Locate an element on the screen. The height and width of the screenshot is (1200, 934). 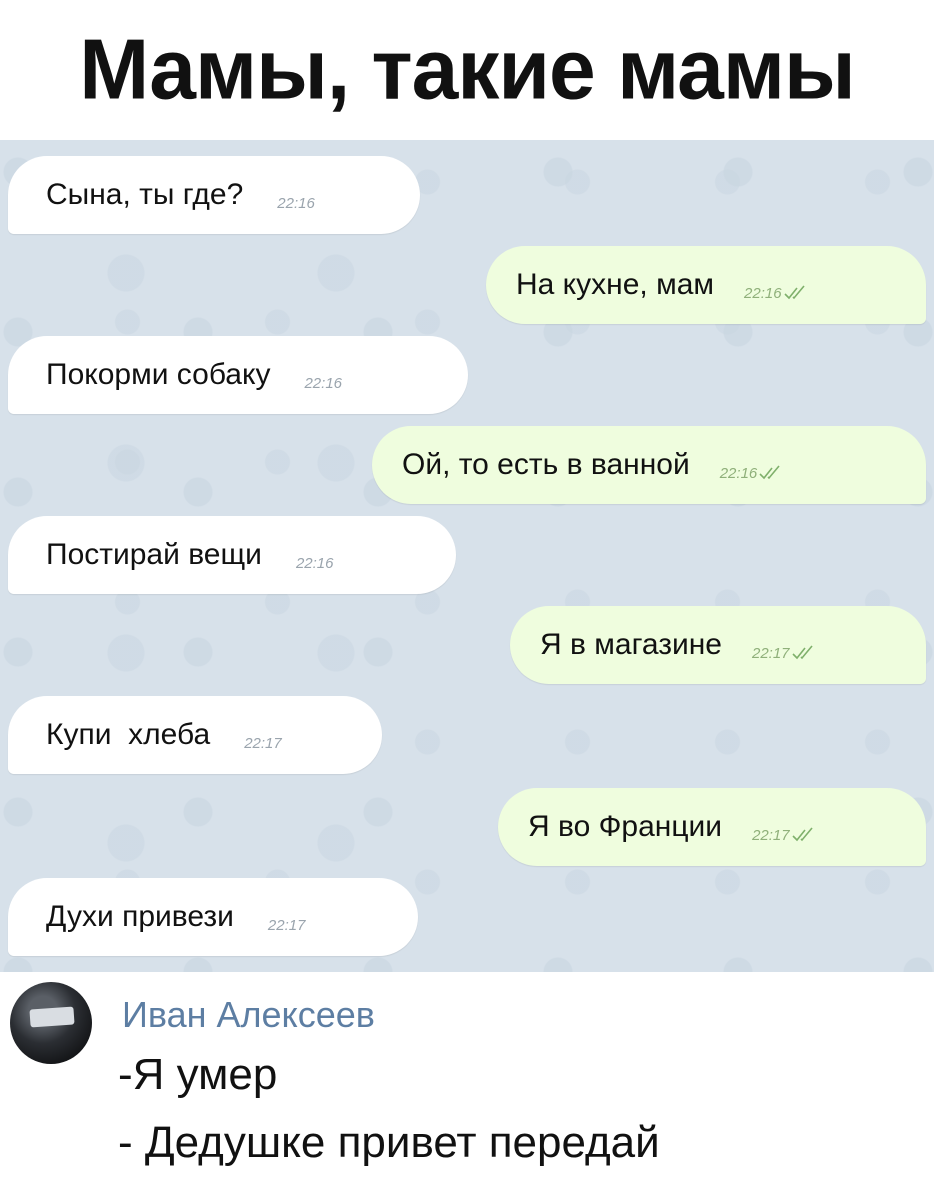
avatar is located at coordinates (51, 1023).